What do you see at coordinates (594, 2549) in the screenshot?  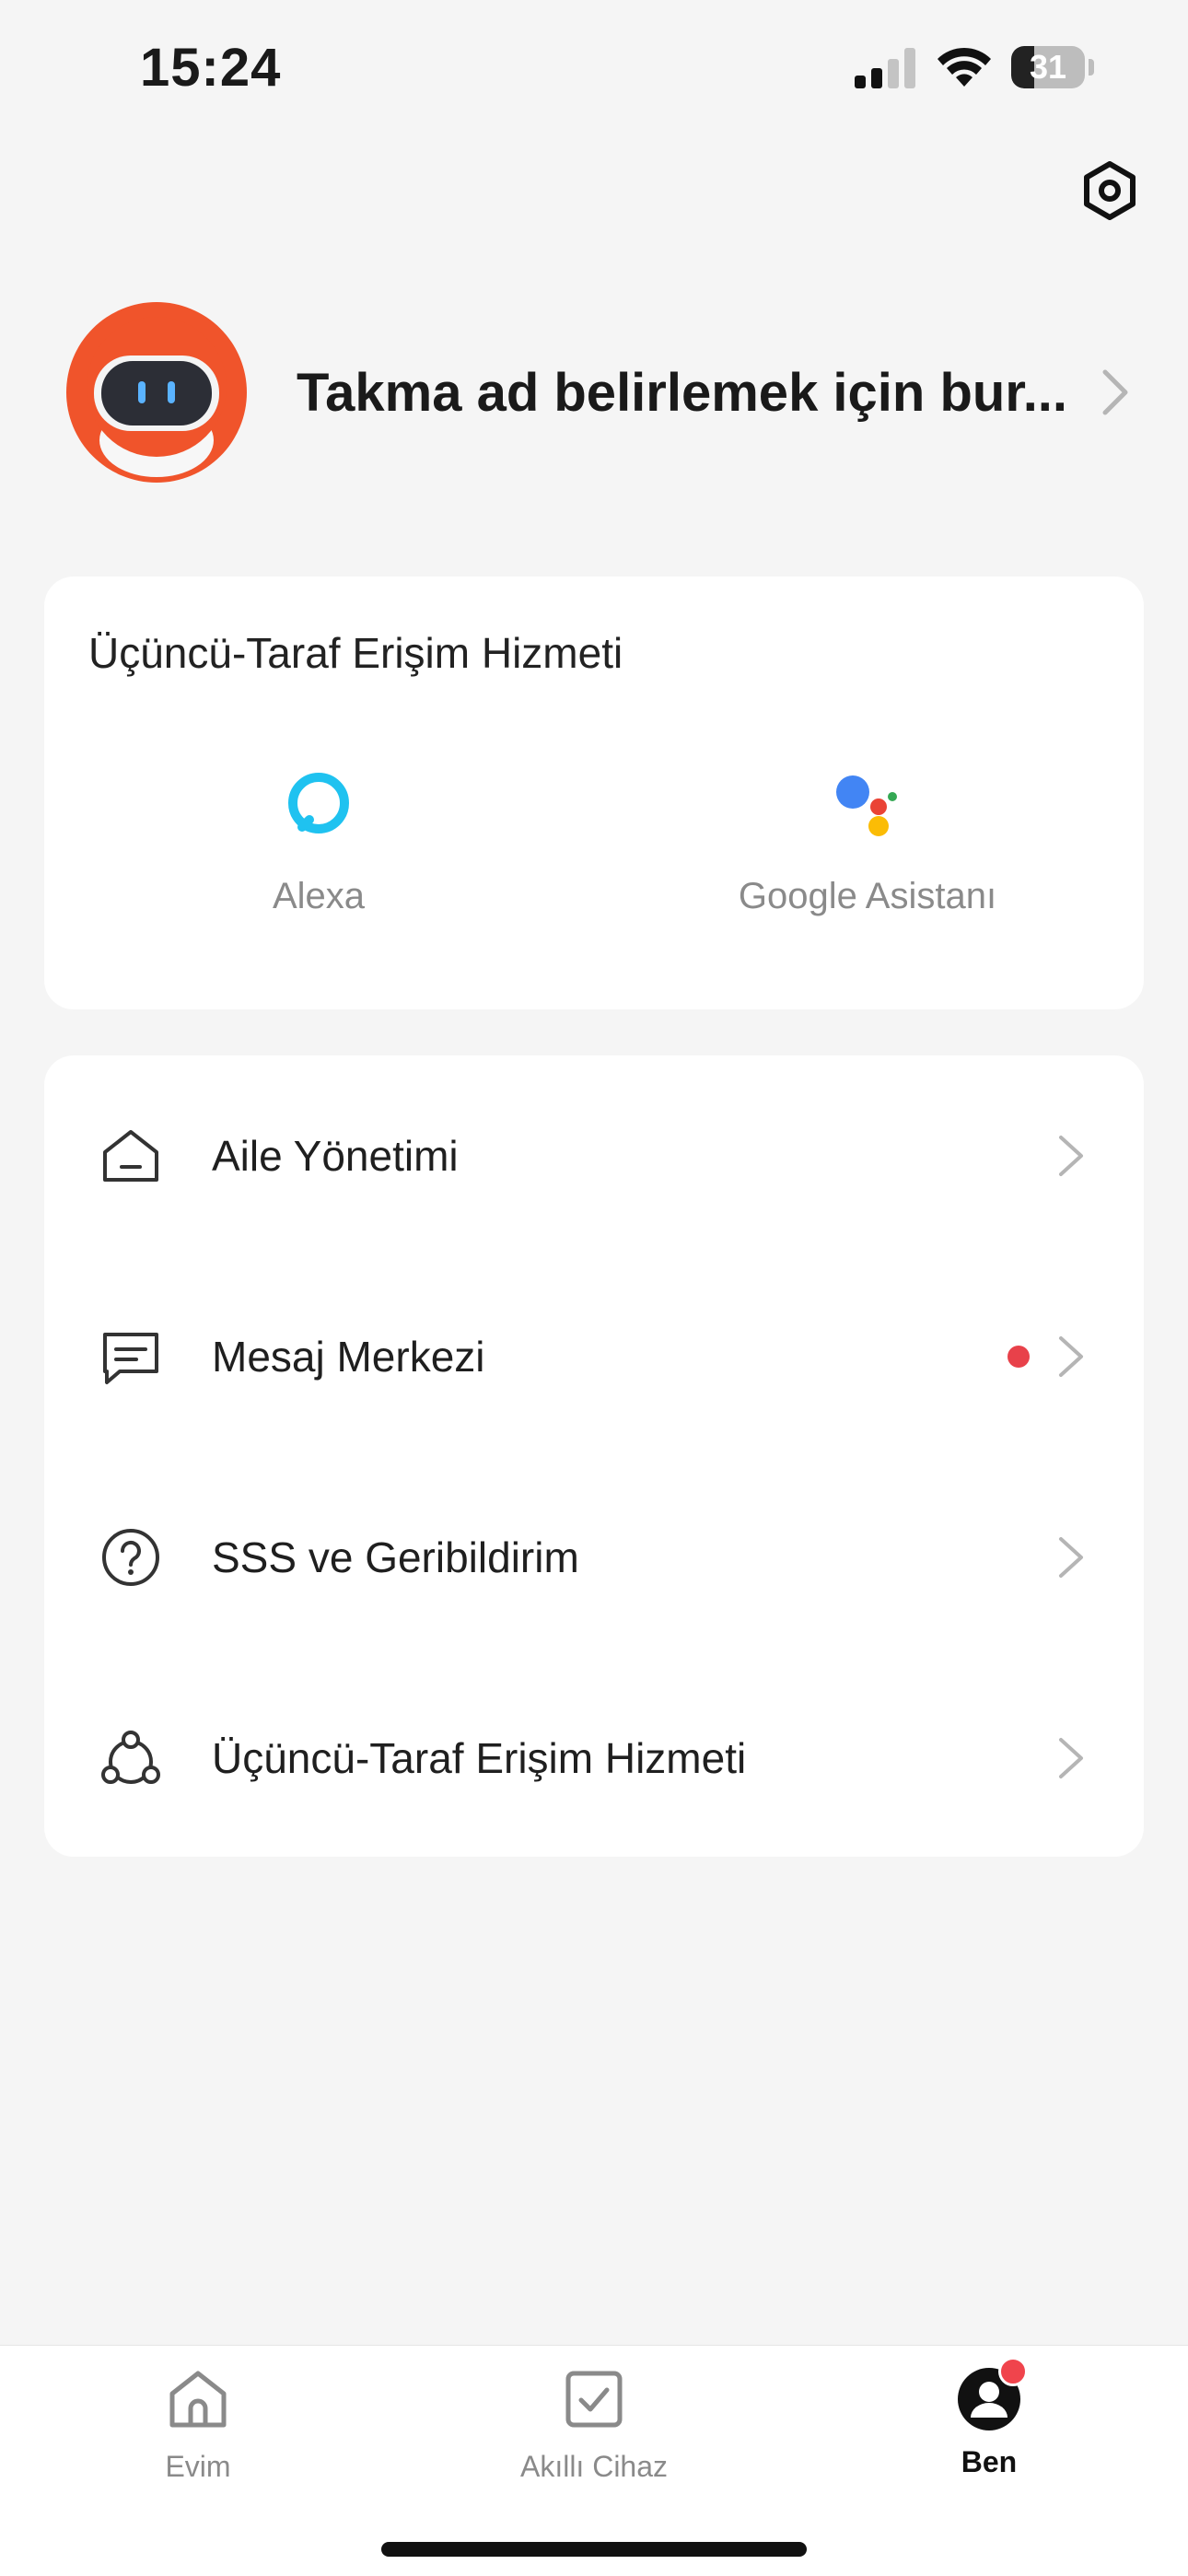 I see `home-indicator` at bounding box center [594, 2549].